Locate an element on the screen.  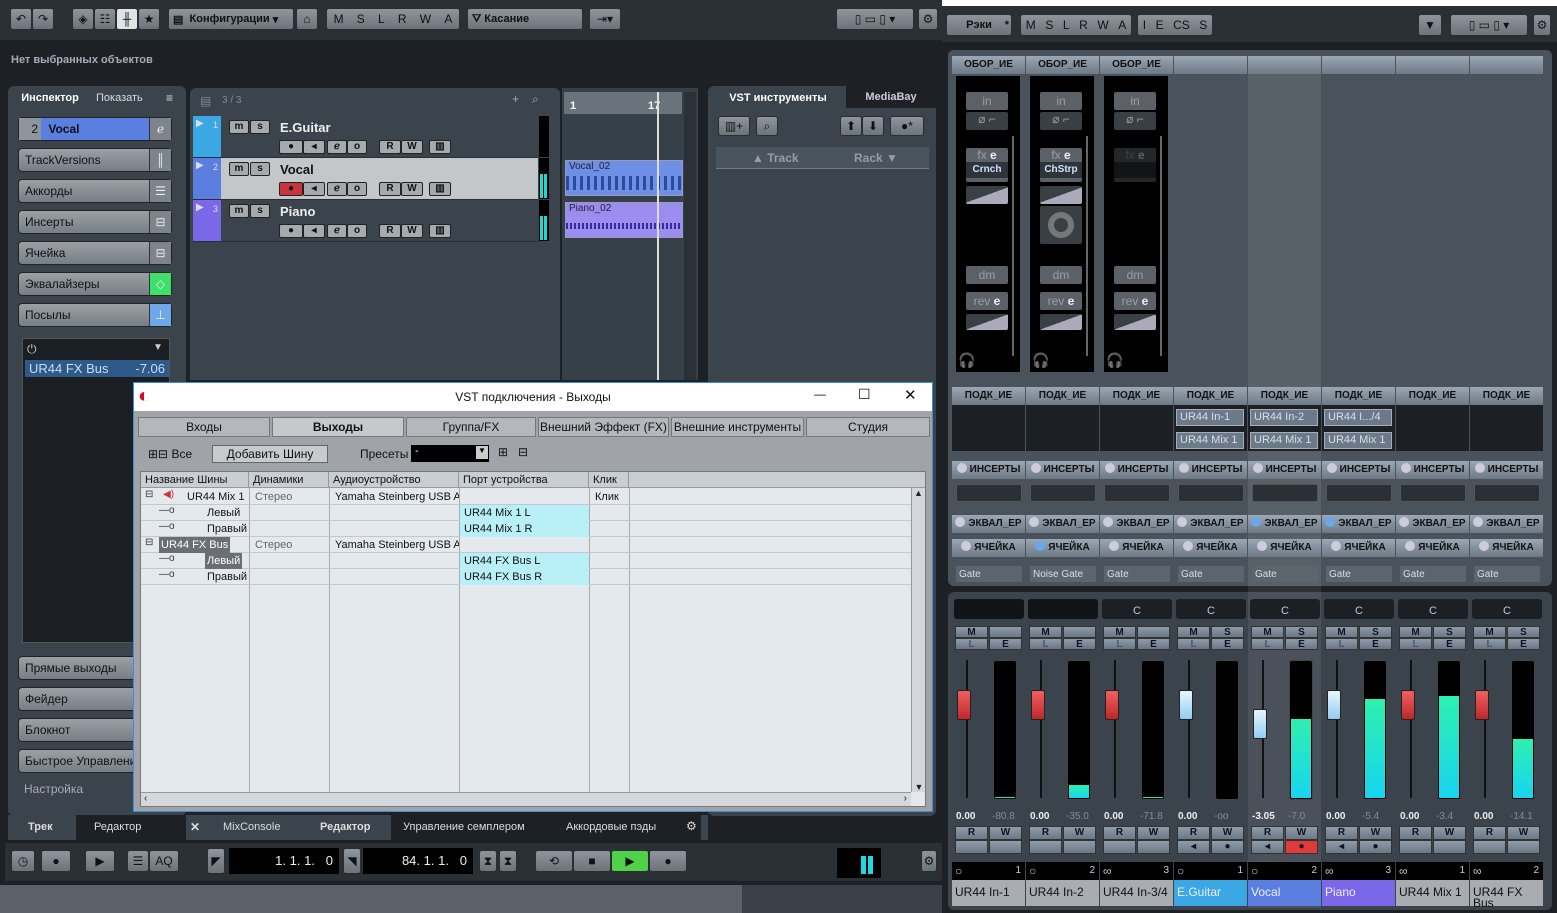
ruler: 1 17 is located at coordinates (623, 103).